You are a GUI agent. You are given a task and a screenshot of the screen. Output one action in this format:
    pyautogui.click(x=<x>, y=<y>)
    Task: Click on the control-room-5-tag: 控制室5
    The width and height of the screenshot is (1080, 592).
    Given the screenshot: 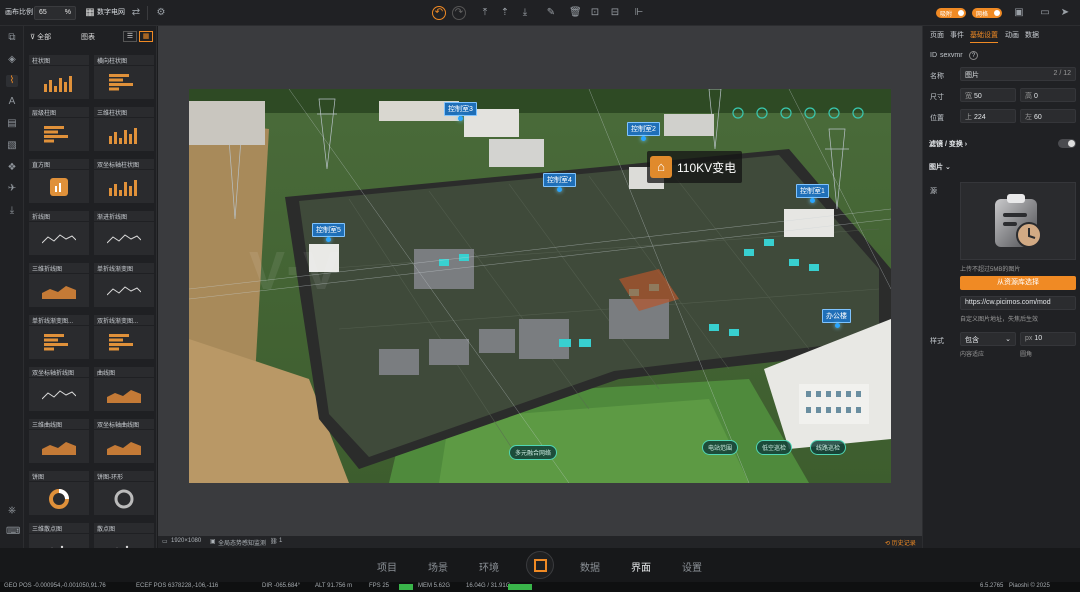 What is the action you would take?
    pyautogui.click(x=328, y=232)
    